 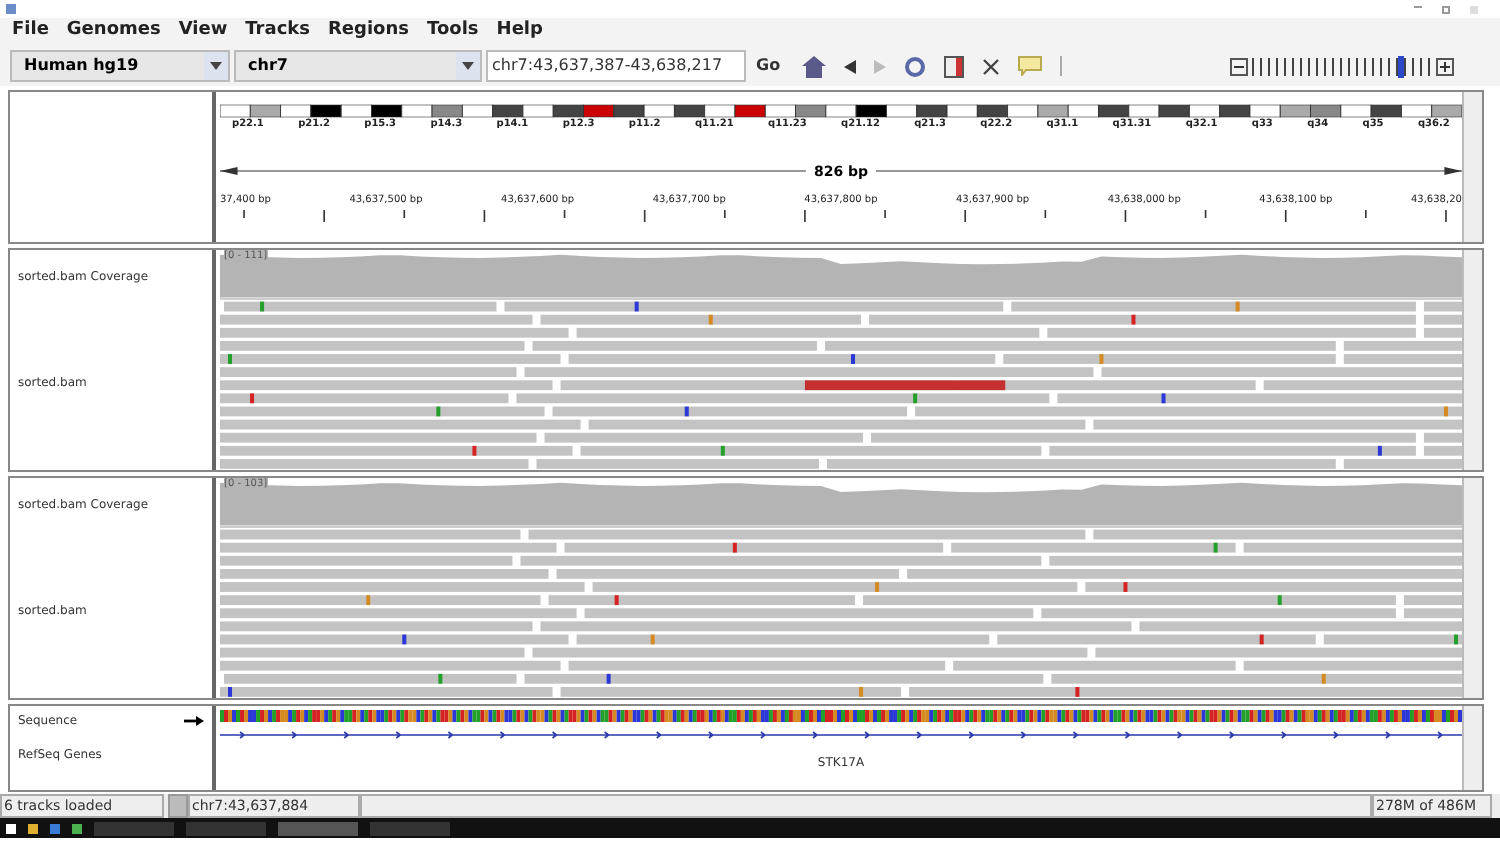 I want to click on maximize-icon, so click(x=1446, y=9).